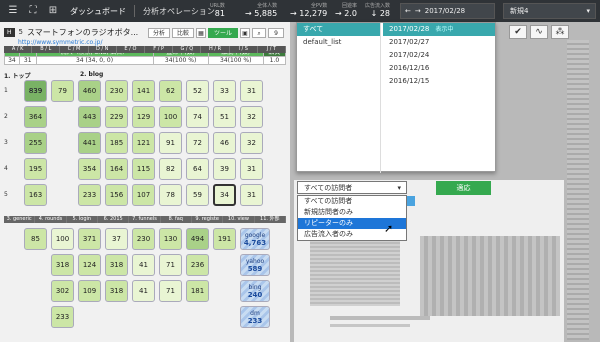 This screenshot has width=600, height=342. What do you see at coordinates (447, 11) in the screenshot?
I see `date-picker: ← → 2017/02/28` at bounding box center [447, 11].